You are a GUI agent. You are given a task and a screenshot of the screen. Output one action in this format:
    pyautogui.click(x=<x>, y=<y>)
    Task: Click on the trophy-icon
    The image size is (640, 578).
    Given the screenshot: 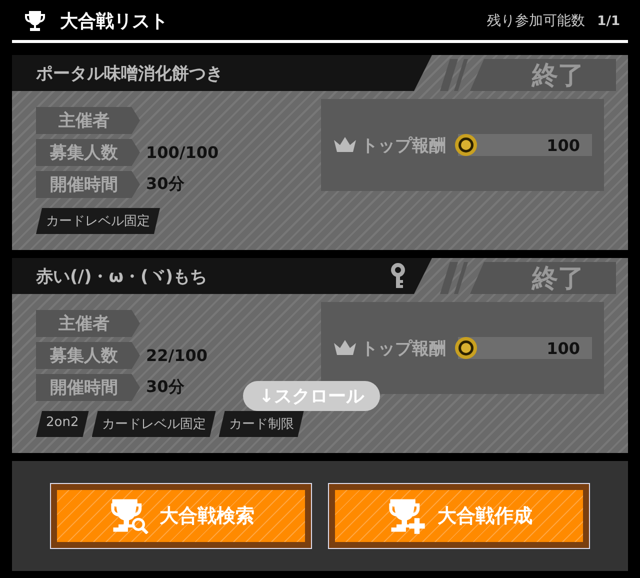 What is the action you would take?
    pyautogui.click(x=35, y=21)
    